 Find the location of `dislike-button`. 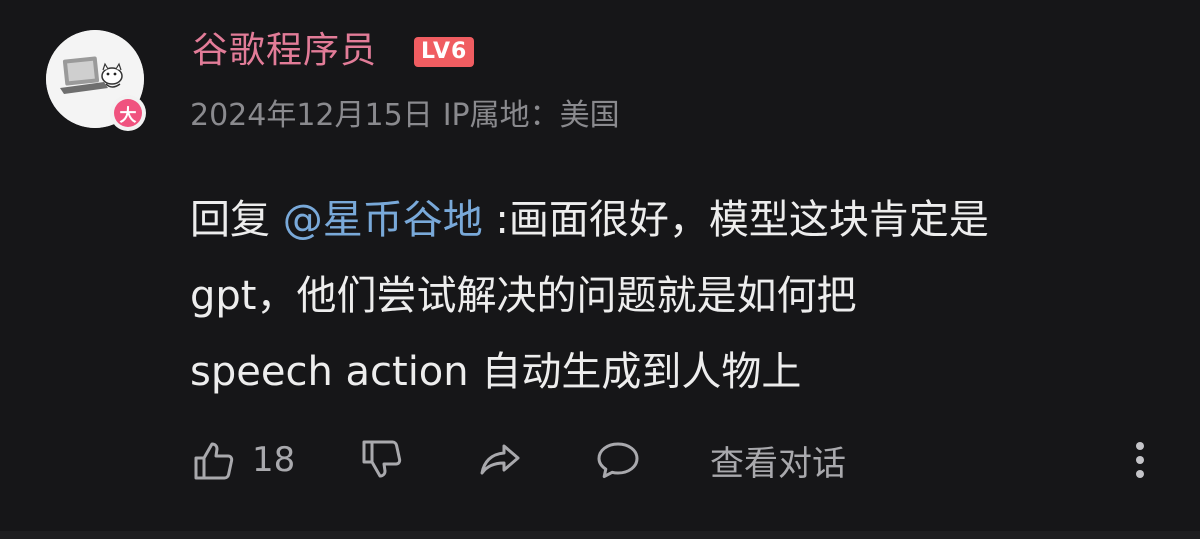

dislike-button is located at coordinates (382, 460).